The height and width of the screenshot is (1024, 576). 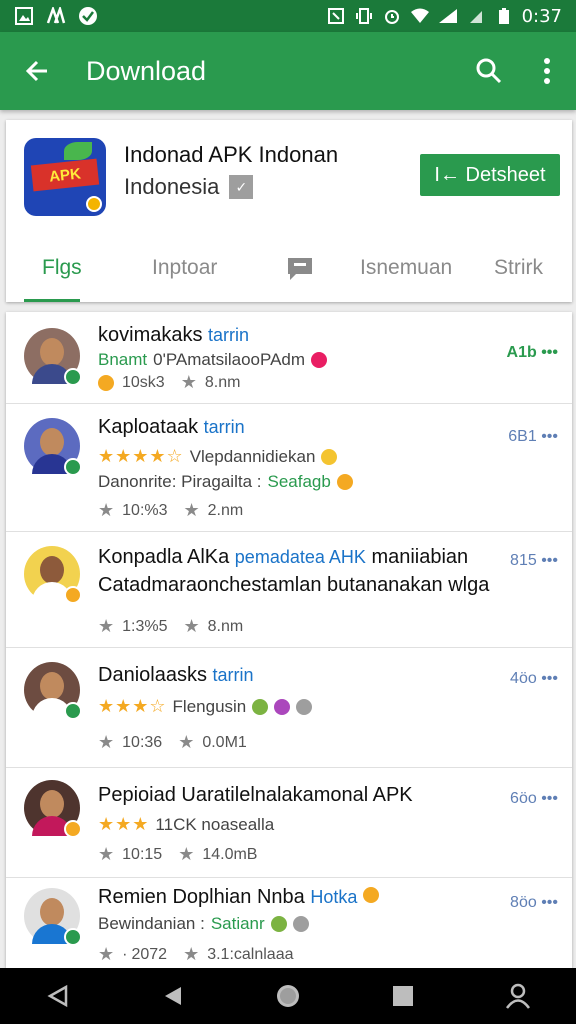 I want to click on active-tab-indicator, so click(x=52, y=300).